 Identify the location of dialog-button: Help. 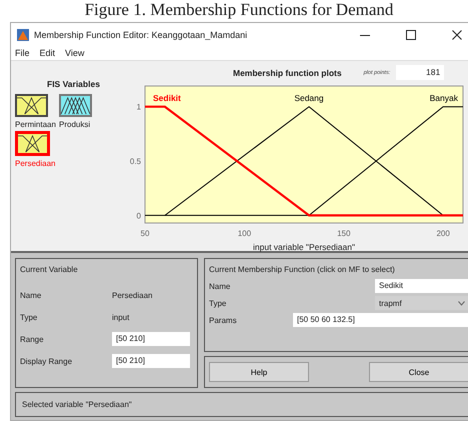
(259, 372).